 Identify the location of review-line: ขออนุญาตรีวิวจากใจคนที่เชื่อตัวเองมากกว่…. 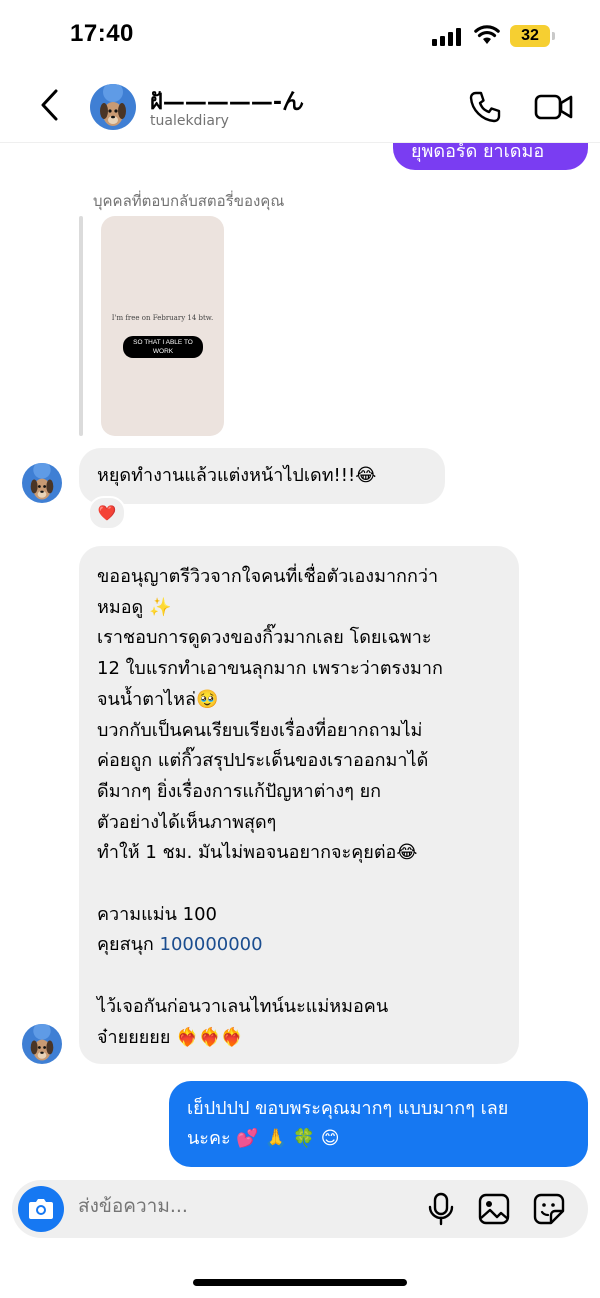
(268, 576).